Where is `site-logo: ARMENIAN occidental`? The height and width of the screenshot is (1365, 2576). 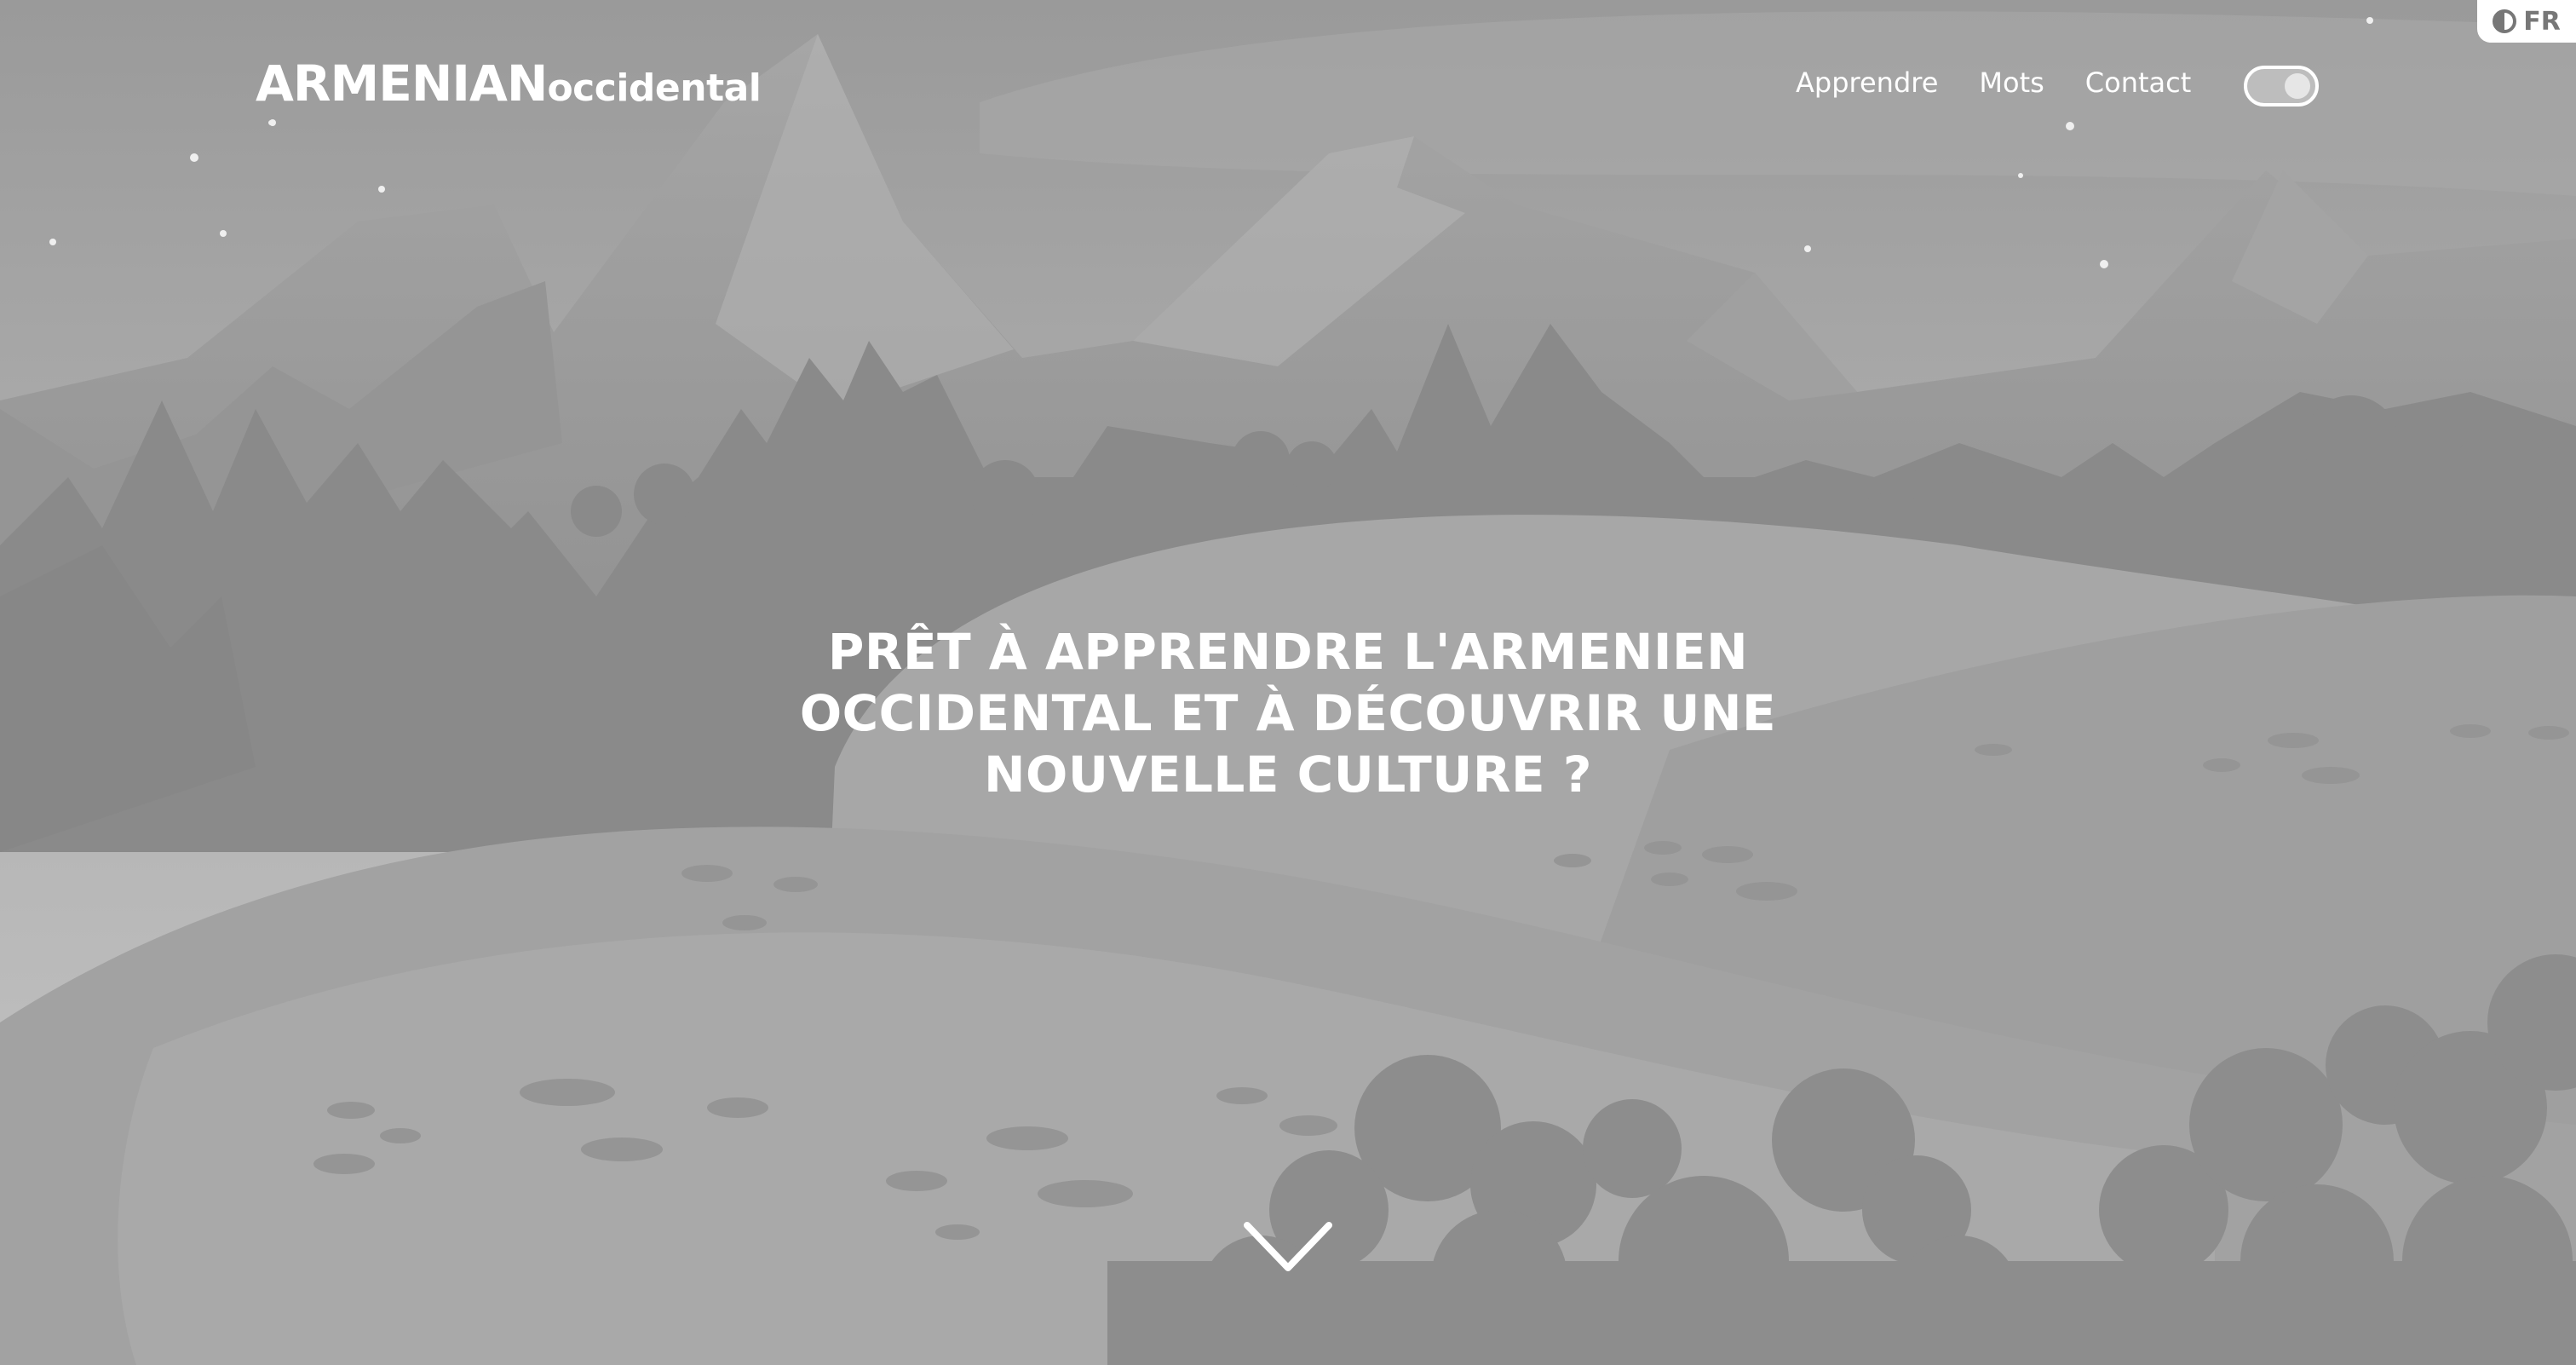
site-logo: ARMENIAN occidental is located at coordinates (509, 83).